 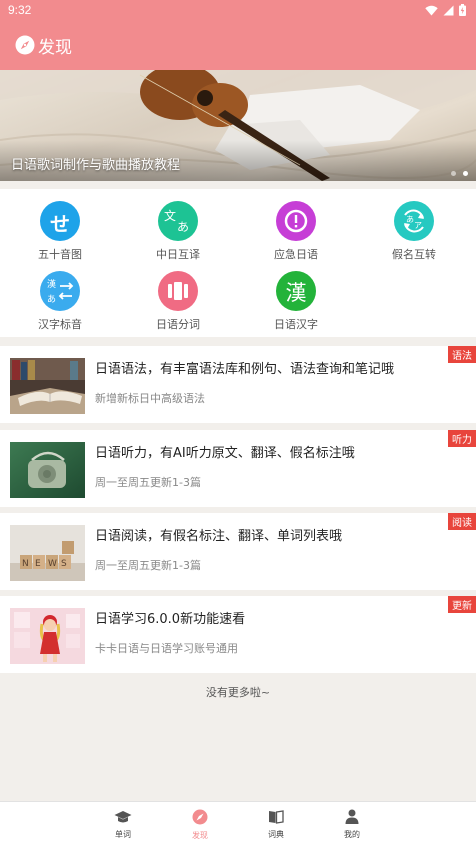 I want to click on feature-label: 汉字标音, so click(x=60, y=324).